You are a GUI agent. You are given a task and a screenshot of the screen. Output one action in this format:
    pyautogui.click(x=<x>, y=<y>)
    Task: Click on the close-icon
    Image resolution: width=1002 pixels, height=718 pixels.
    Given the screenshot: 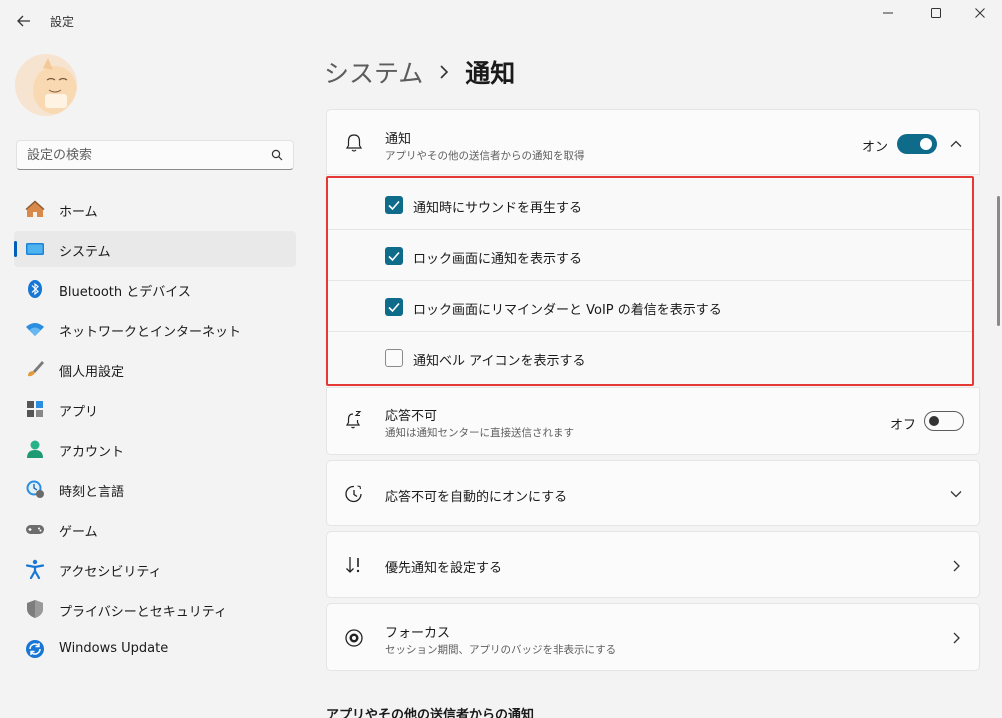 What is the action you would take?
    pyautogui.click(x=980, y=13)
    